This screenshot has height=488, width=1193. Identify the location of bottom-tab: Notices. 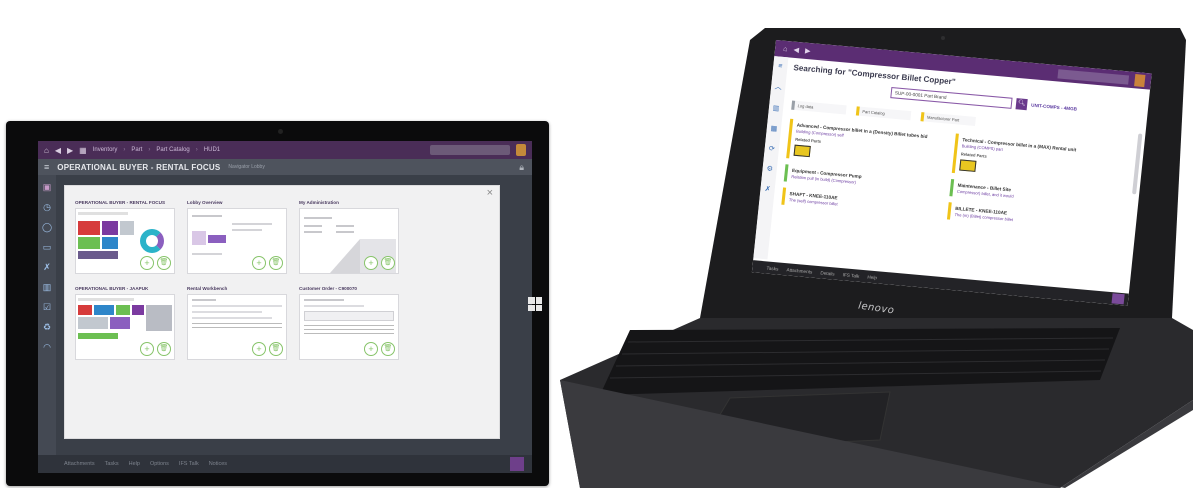
(218, 464).